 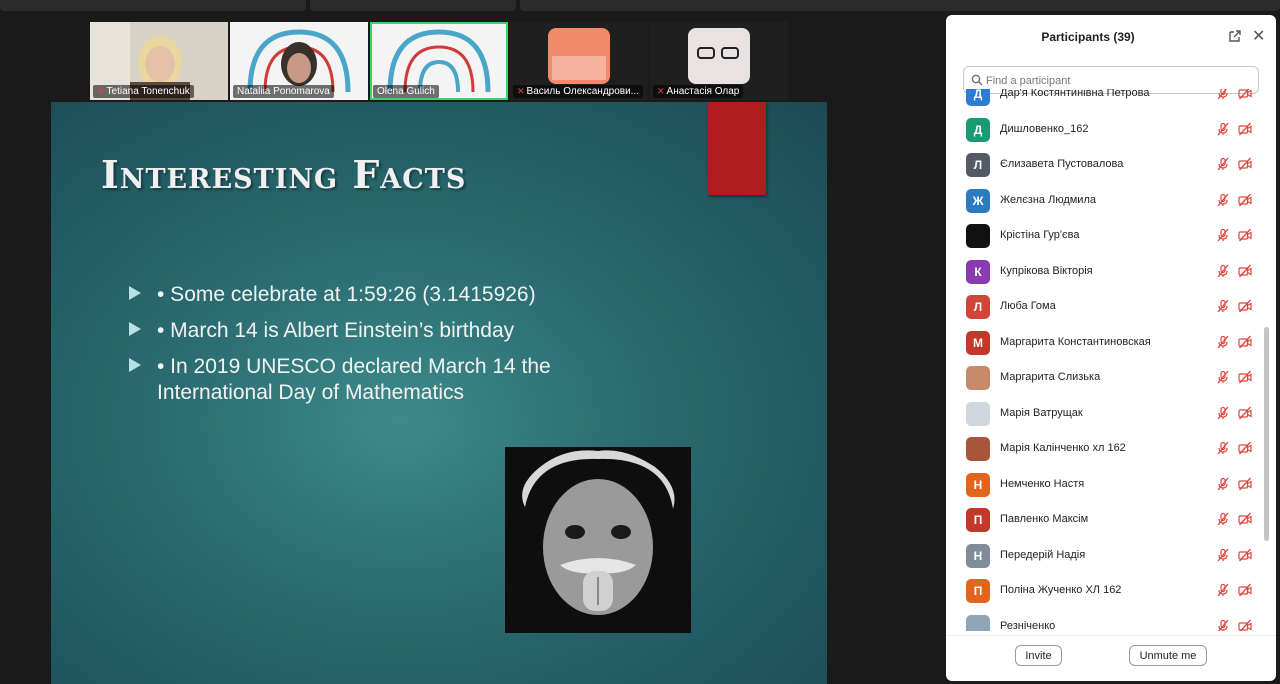 What do you see at coordinates (978, 165) in the screenshot?
I see `avatar: Л` at bounding box center [978, 165].